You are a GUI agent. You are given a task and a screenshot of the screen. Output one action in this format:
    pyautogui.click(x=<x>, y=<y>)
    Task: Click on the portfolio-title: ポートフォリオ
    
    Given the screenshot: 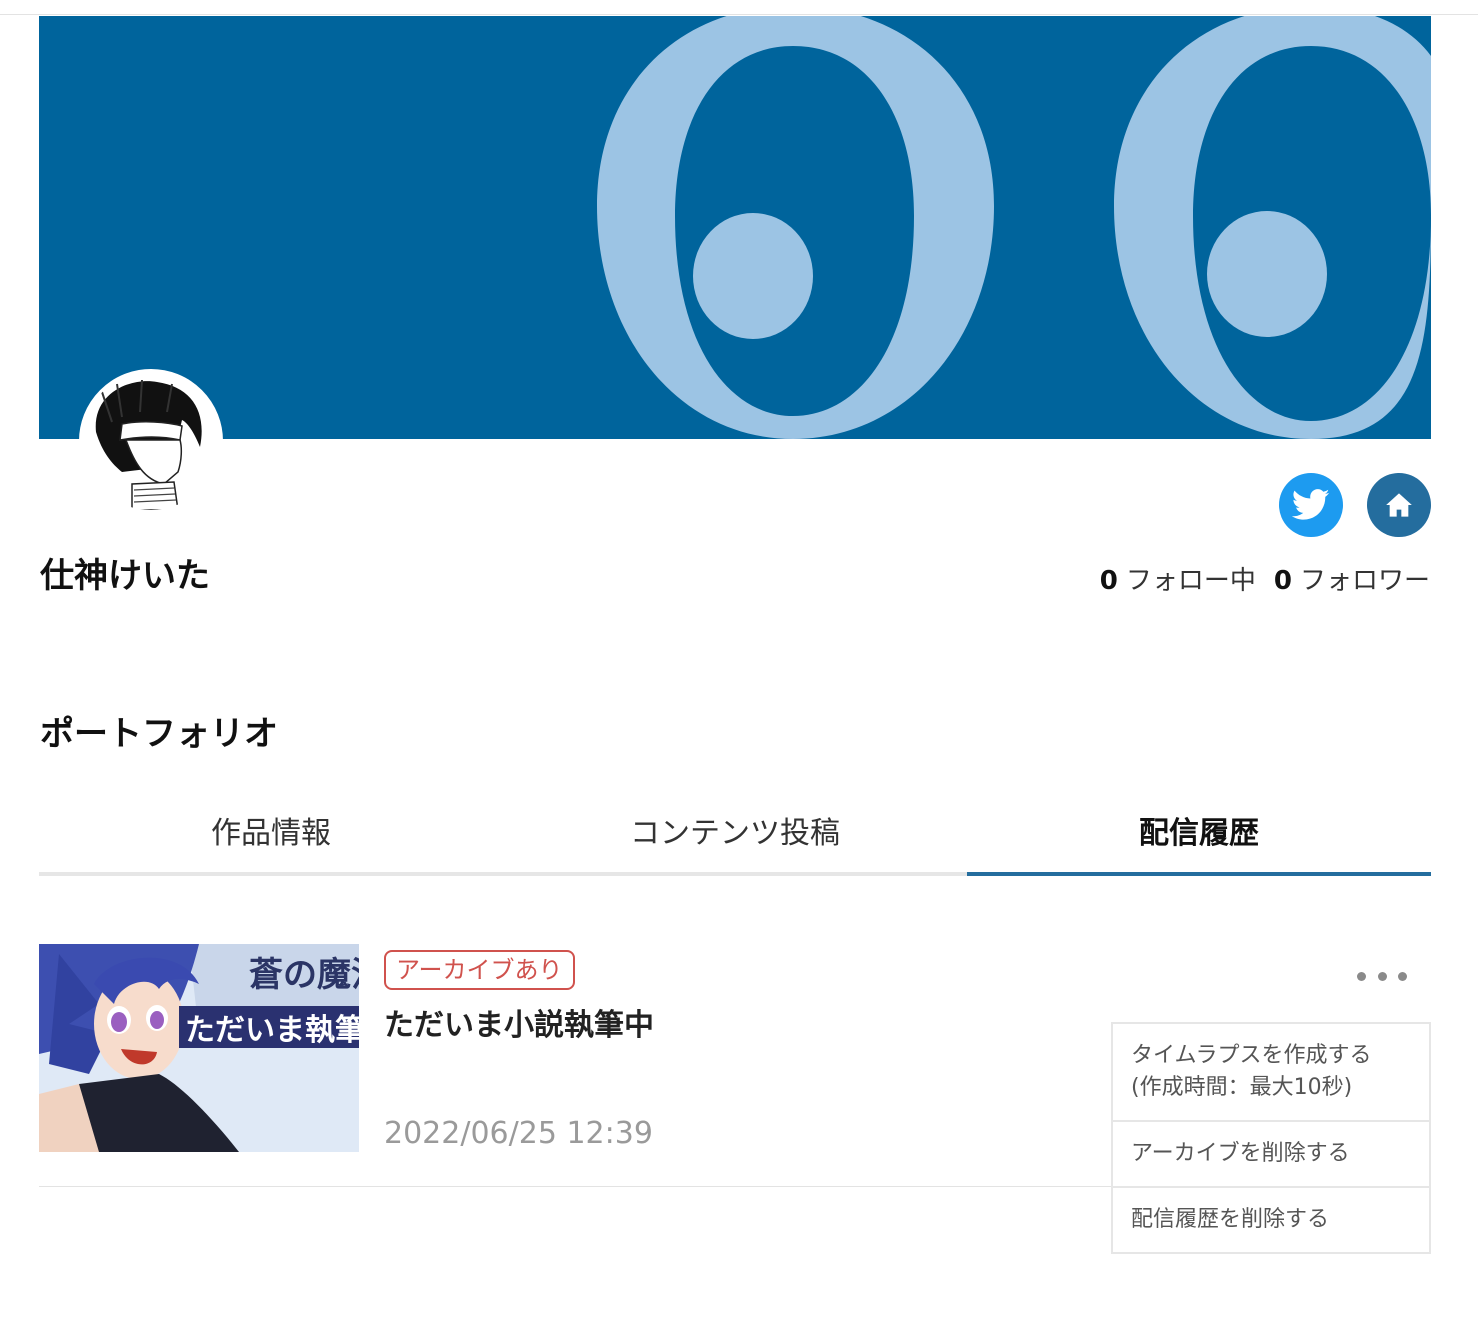 What is the action you would take?
    pyautogui.click(x=159, y=734)
    